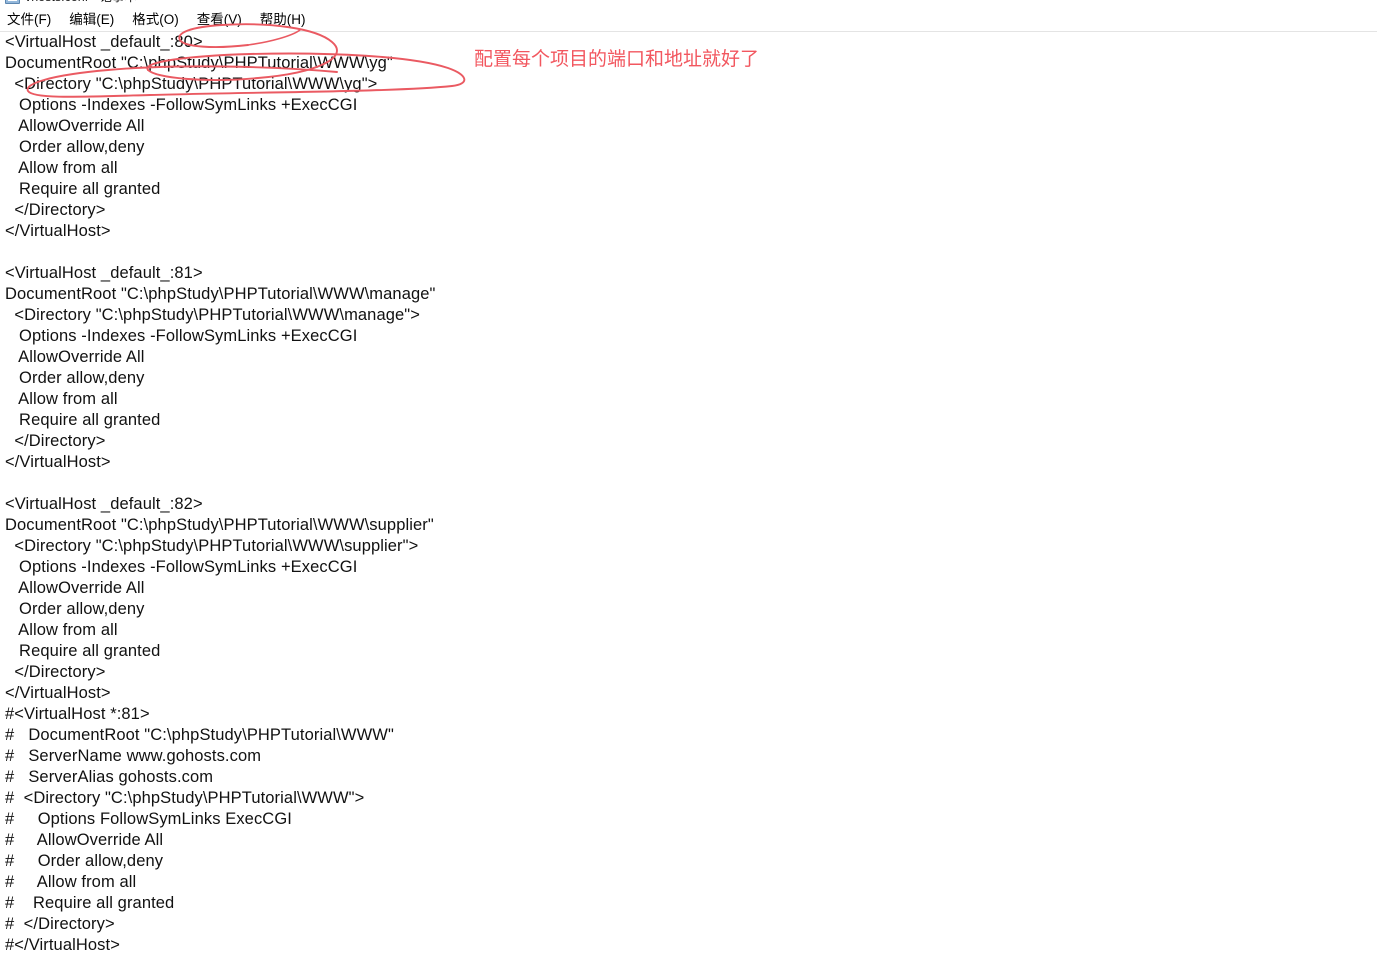  What do you see at coordinates (148, 819) in the screenshot?
I see `config-line: # Options FollowSymLinks ExecCGI` at bounding box center [148, 819].